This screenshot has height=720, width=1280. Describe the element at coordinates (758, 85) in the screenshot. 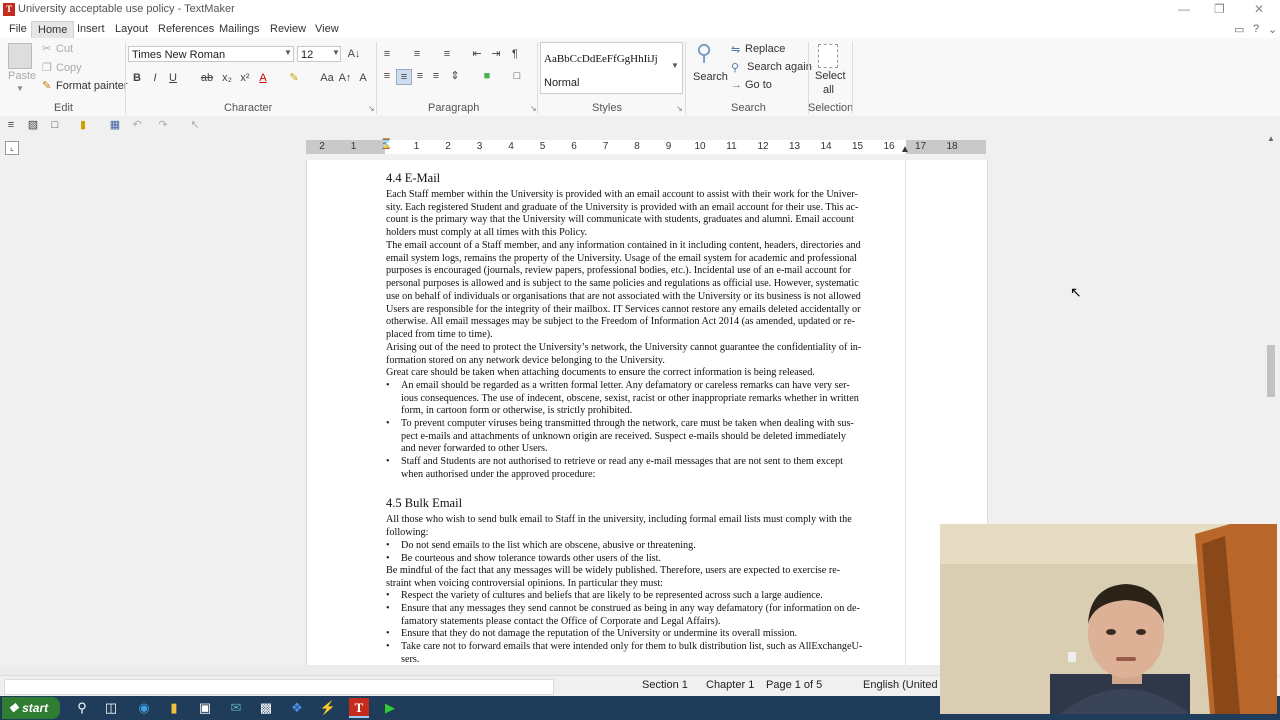

I see `goto-button: Go to` at that location.